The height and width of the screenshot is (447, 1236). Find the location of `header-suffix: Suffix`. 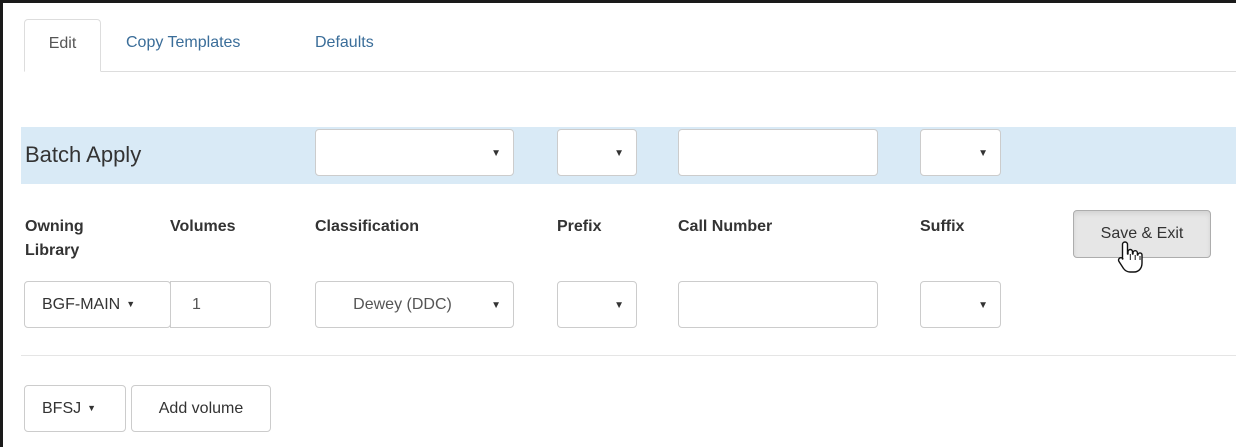

header-suffix: Suffix is located at coordinates (942, 226).